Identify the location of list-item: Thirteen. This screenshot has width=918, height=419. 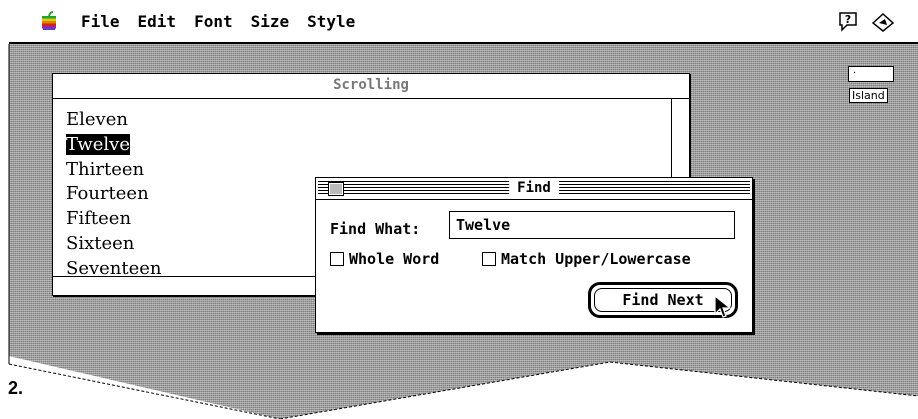
(114, 170).